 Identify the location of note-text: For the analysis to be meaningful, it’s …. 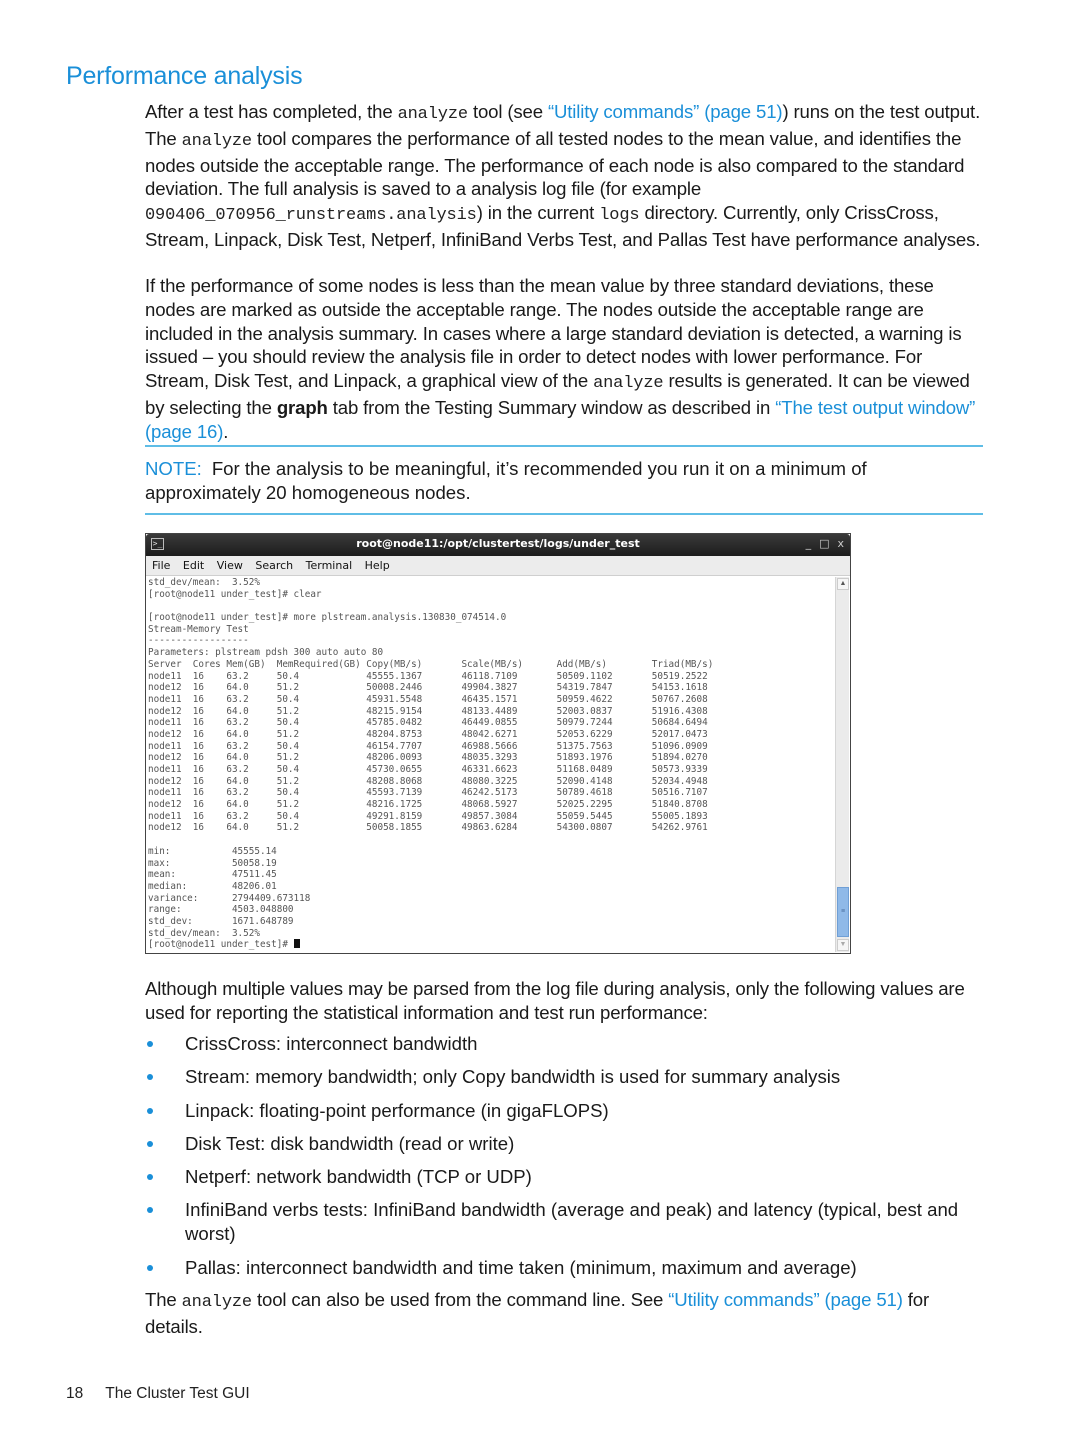
(506, 480).